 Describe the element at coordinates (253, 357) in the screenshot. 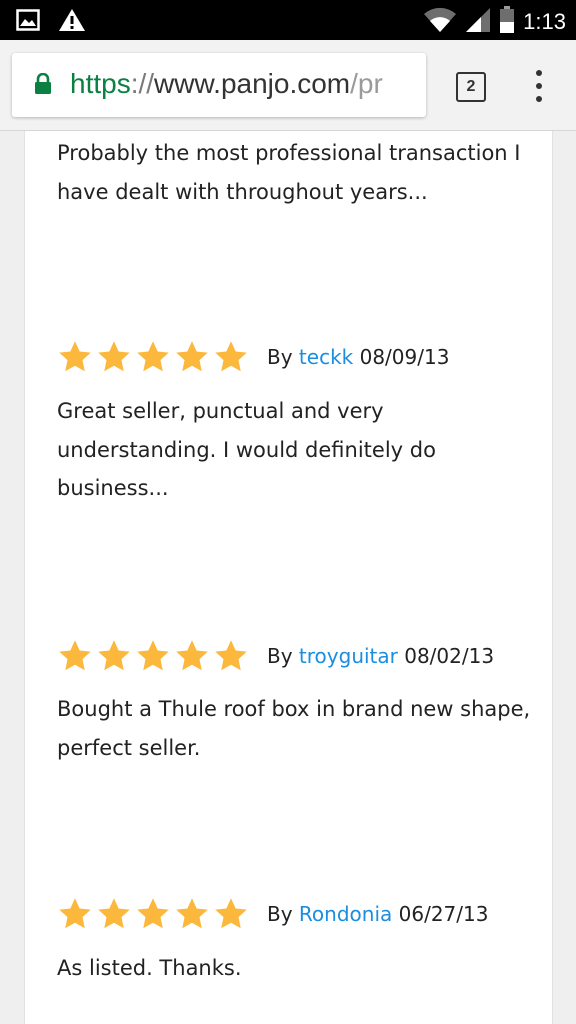

I see `review-header: By teckk 08/09/13` at that location.